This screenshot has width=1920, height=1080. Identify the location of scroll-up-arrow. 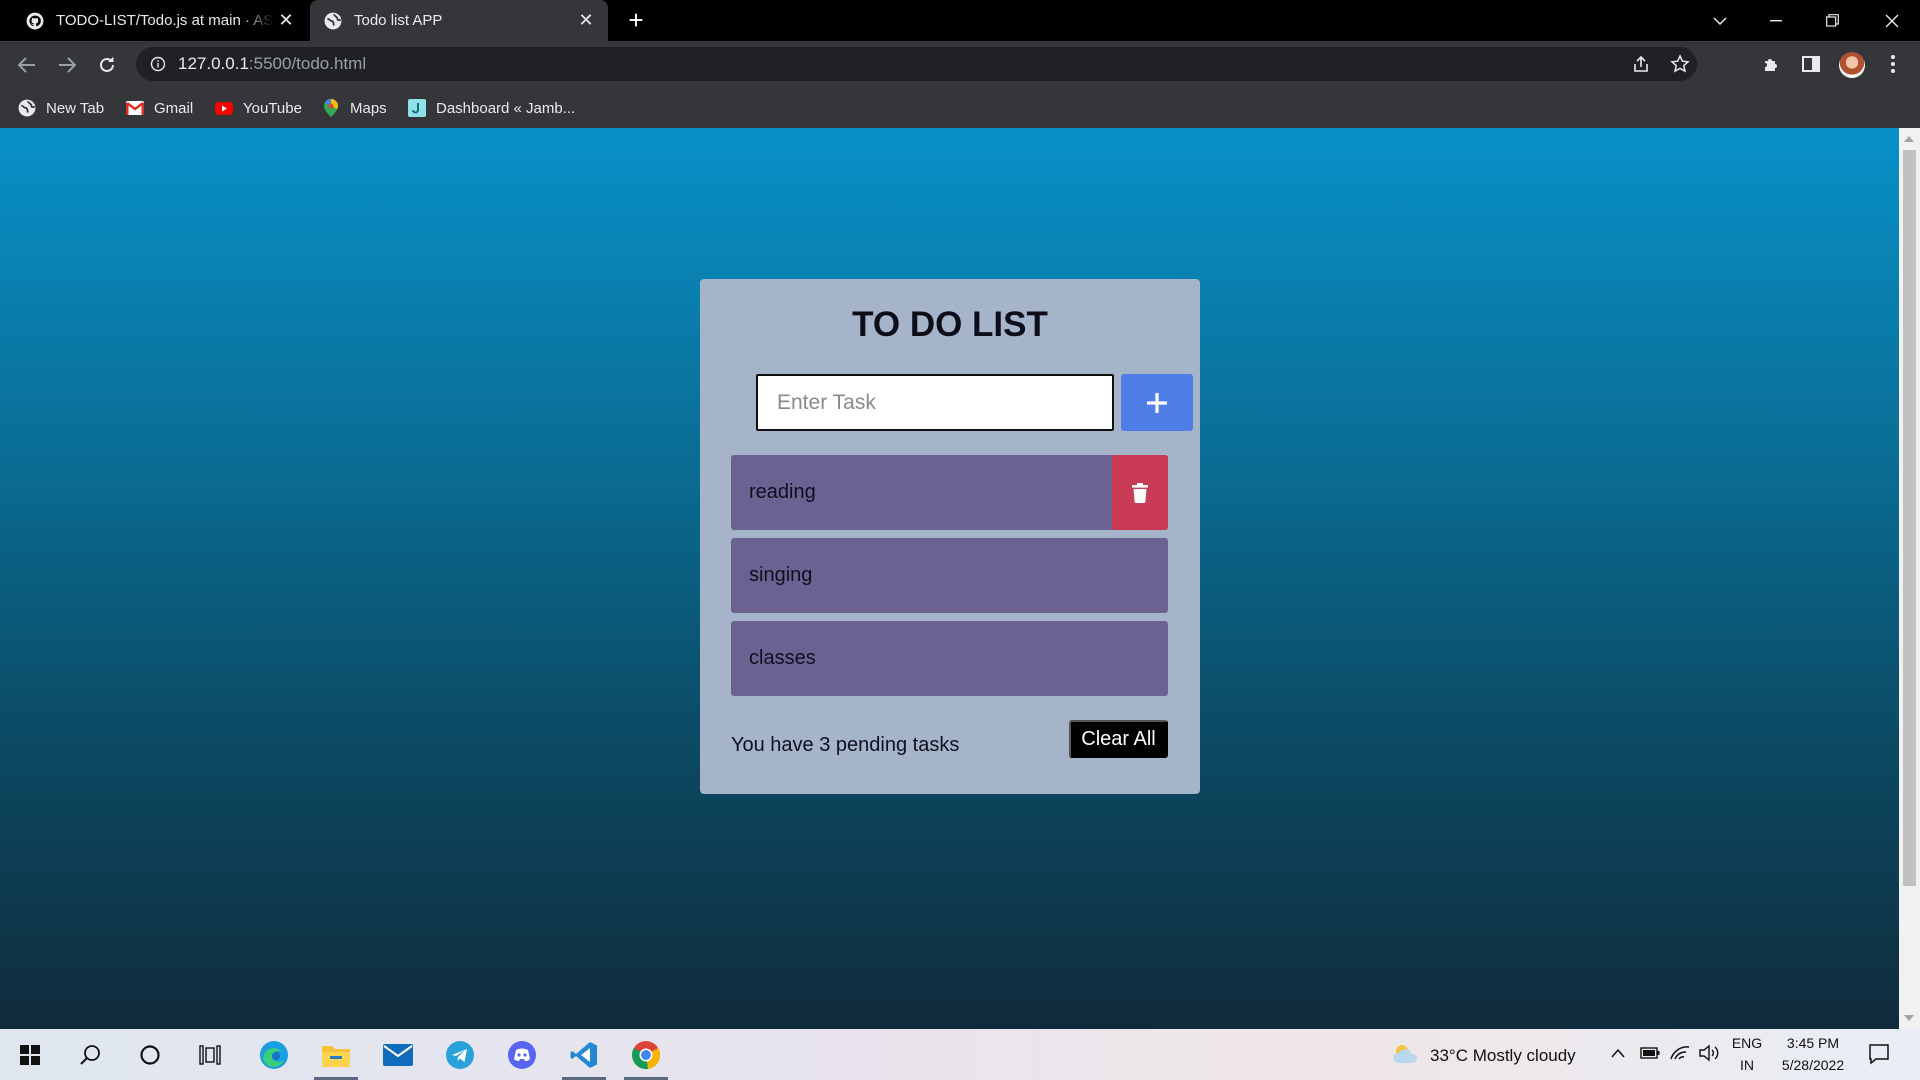
(1909, 139).